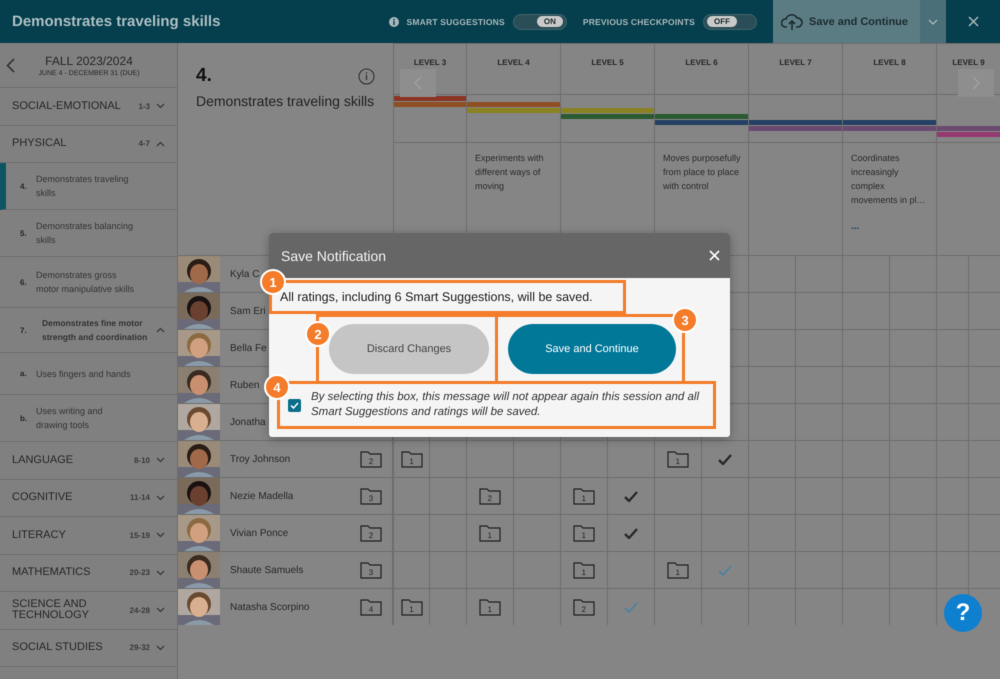 Image resolution: width=1000 pixels, height=679 pixels. Describe the element at coordinates (88, 107) in the screenshot. I see `domain-item: SOCIAL-EMOTIONAL 1-3` at that location.